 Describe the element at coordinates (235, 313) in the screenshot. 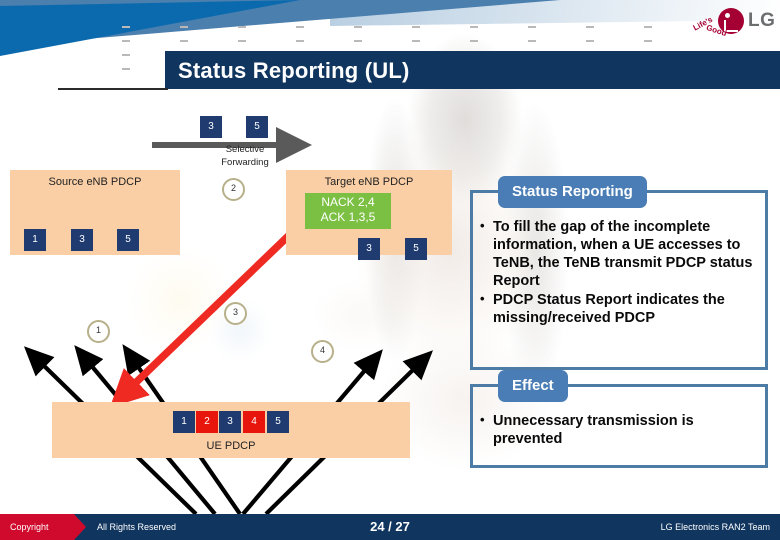

I see `step-marker-3: 3` at that location.